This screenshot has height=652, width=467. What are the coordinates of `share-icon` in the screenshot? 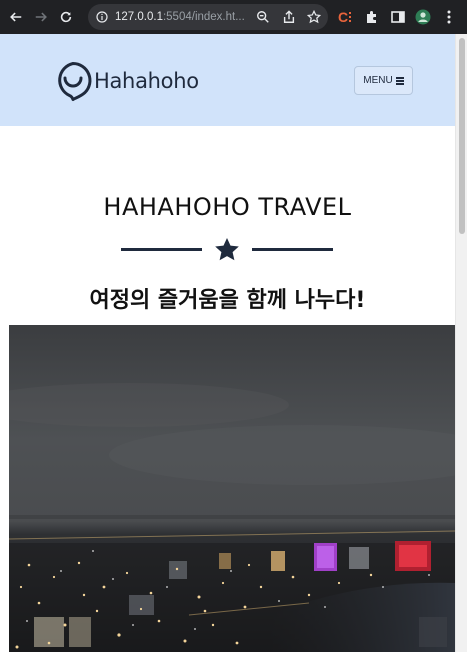 It's located at (289, 17).